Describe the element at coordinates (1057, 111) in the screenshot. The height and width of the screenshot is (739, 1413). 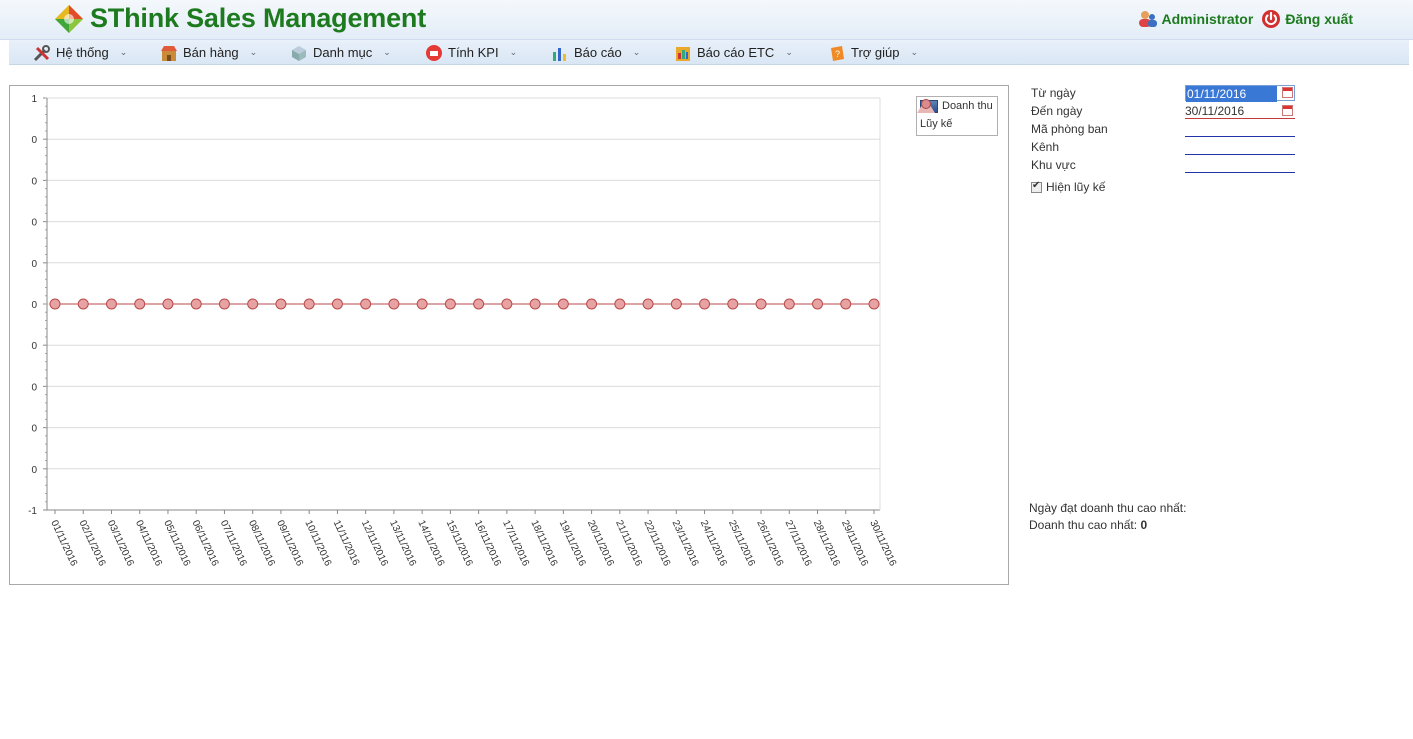
I see `to-date-label: Đến ngày` at that location.